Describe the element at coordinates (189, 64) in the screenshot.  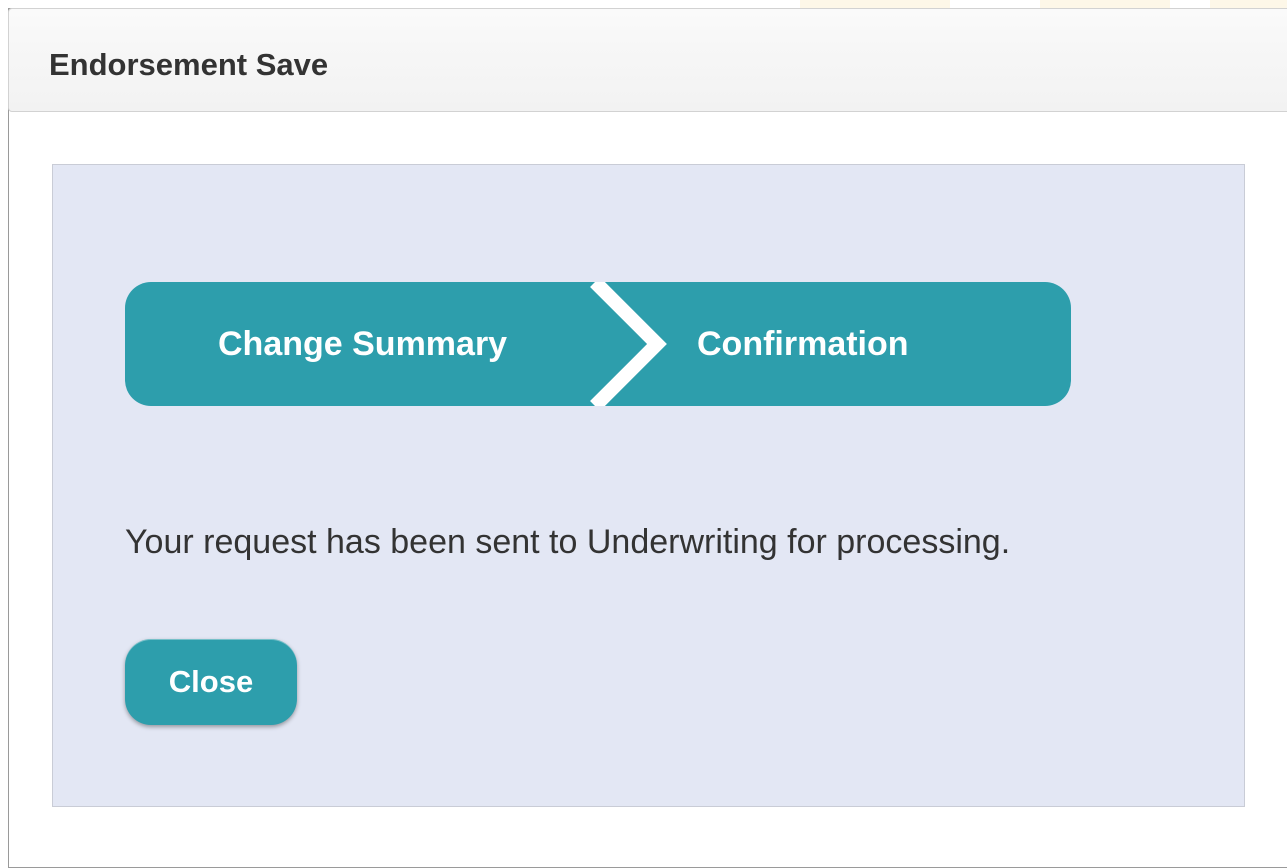
I see `dialog-title: Endorsement Save` at that location.